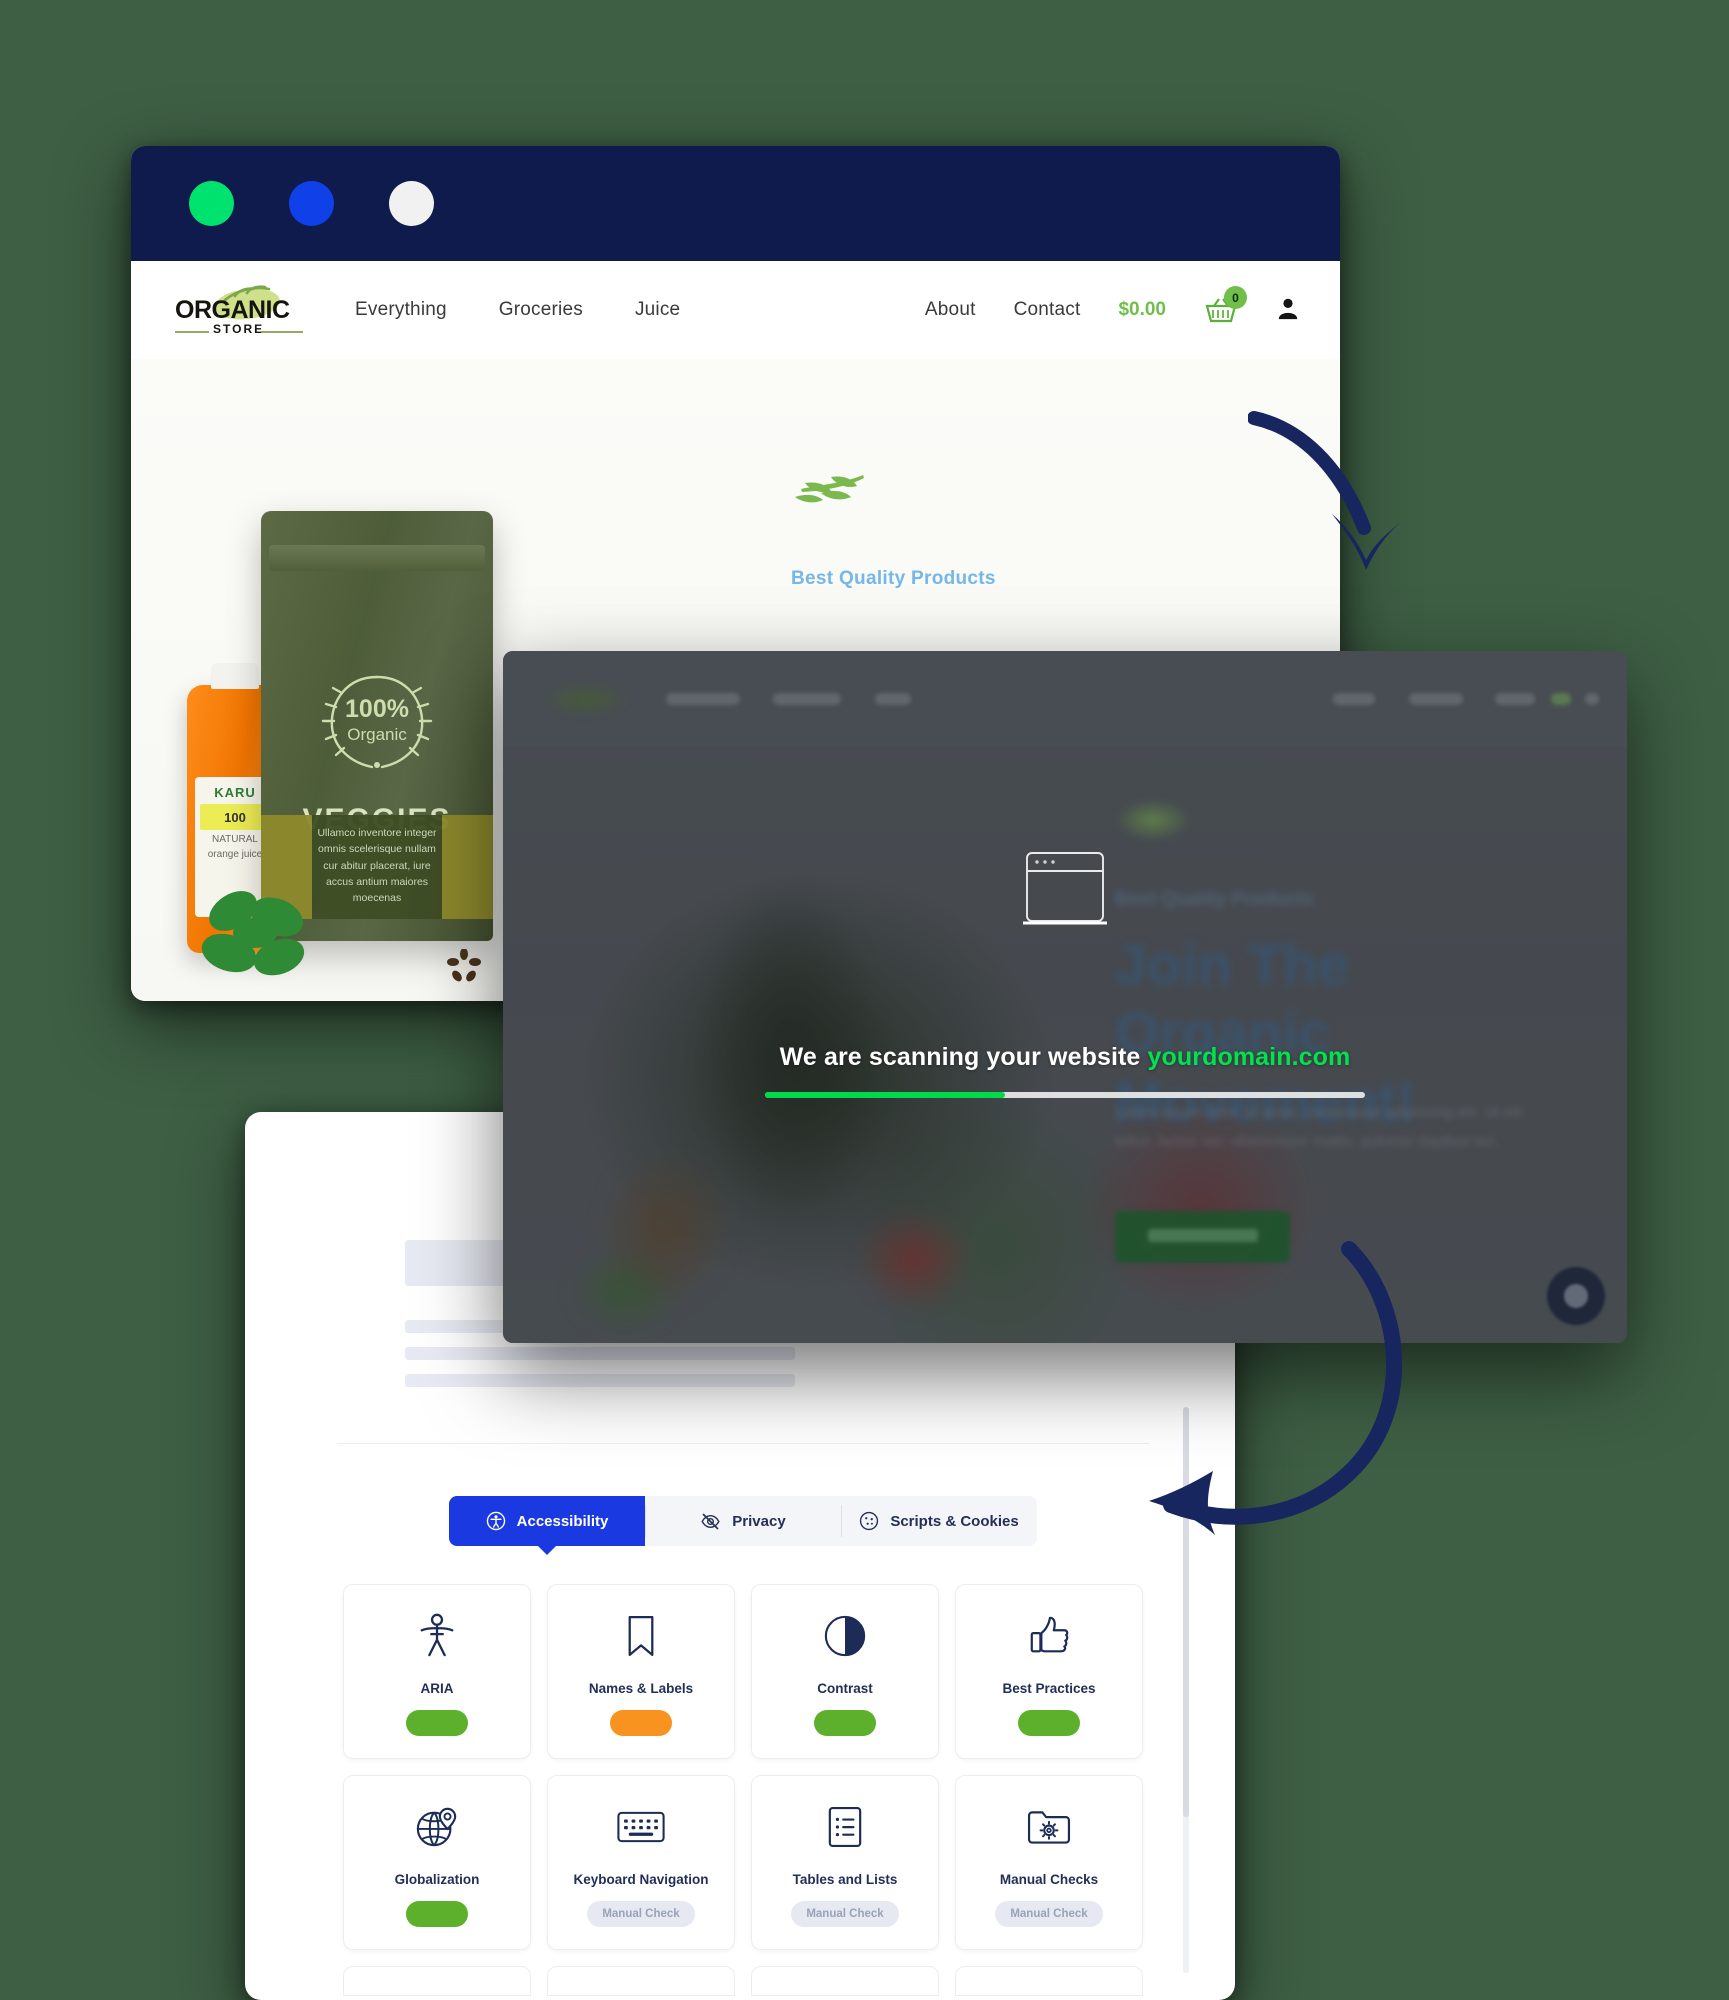 The image size is (1729, 2000). I want to click on list-document-icon, so click(845, 1827).